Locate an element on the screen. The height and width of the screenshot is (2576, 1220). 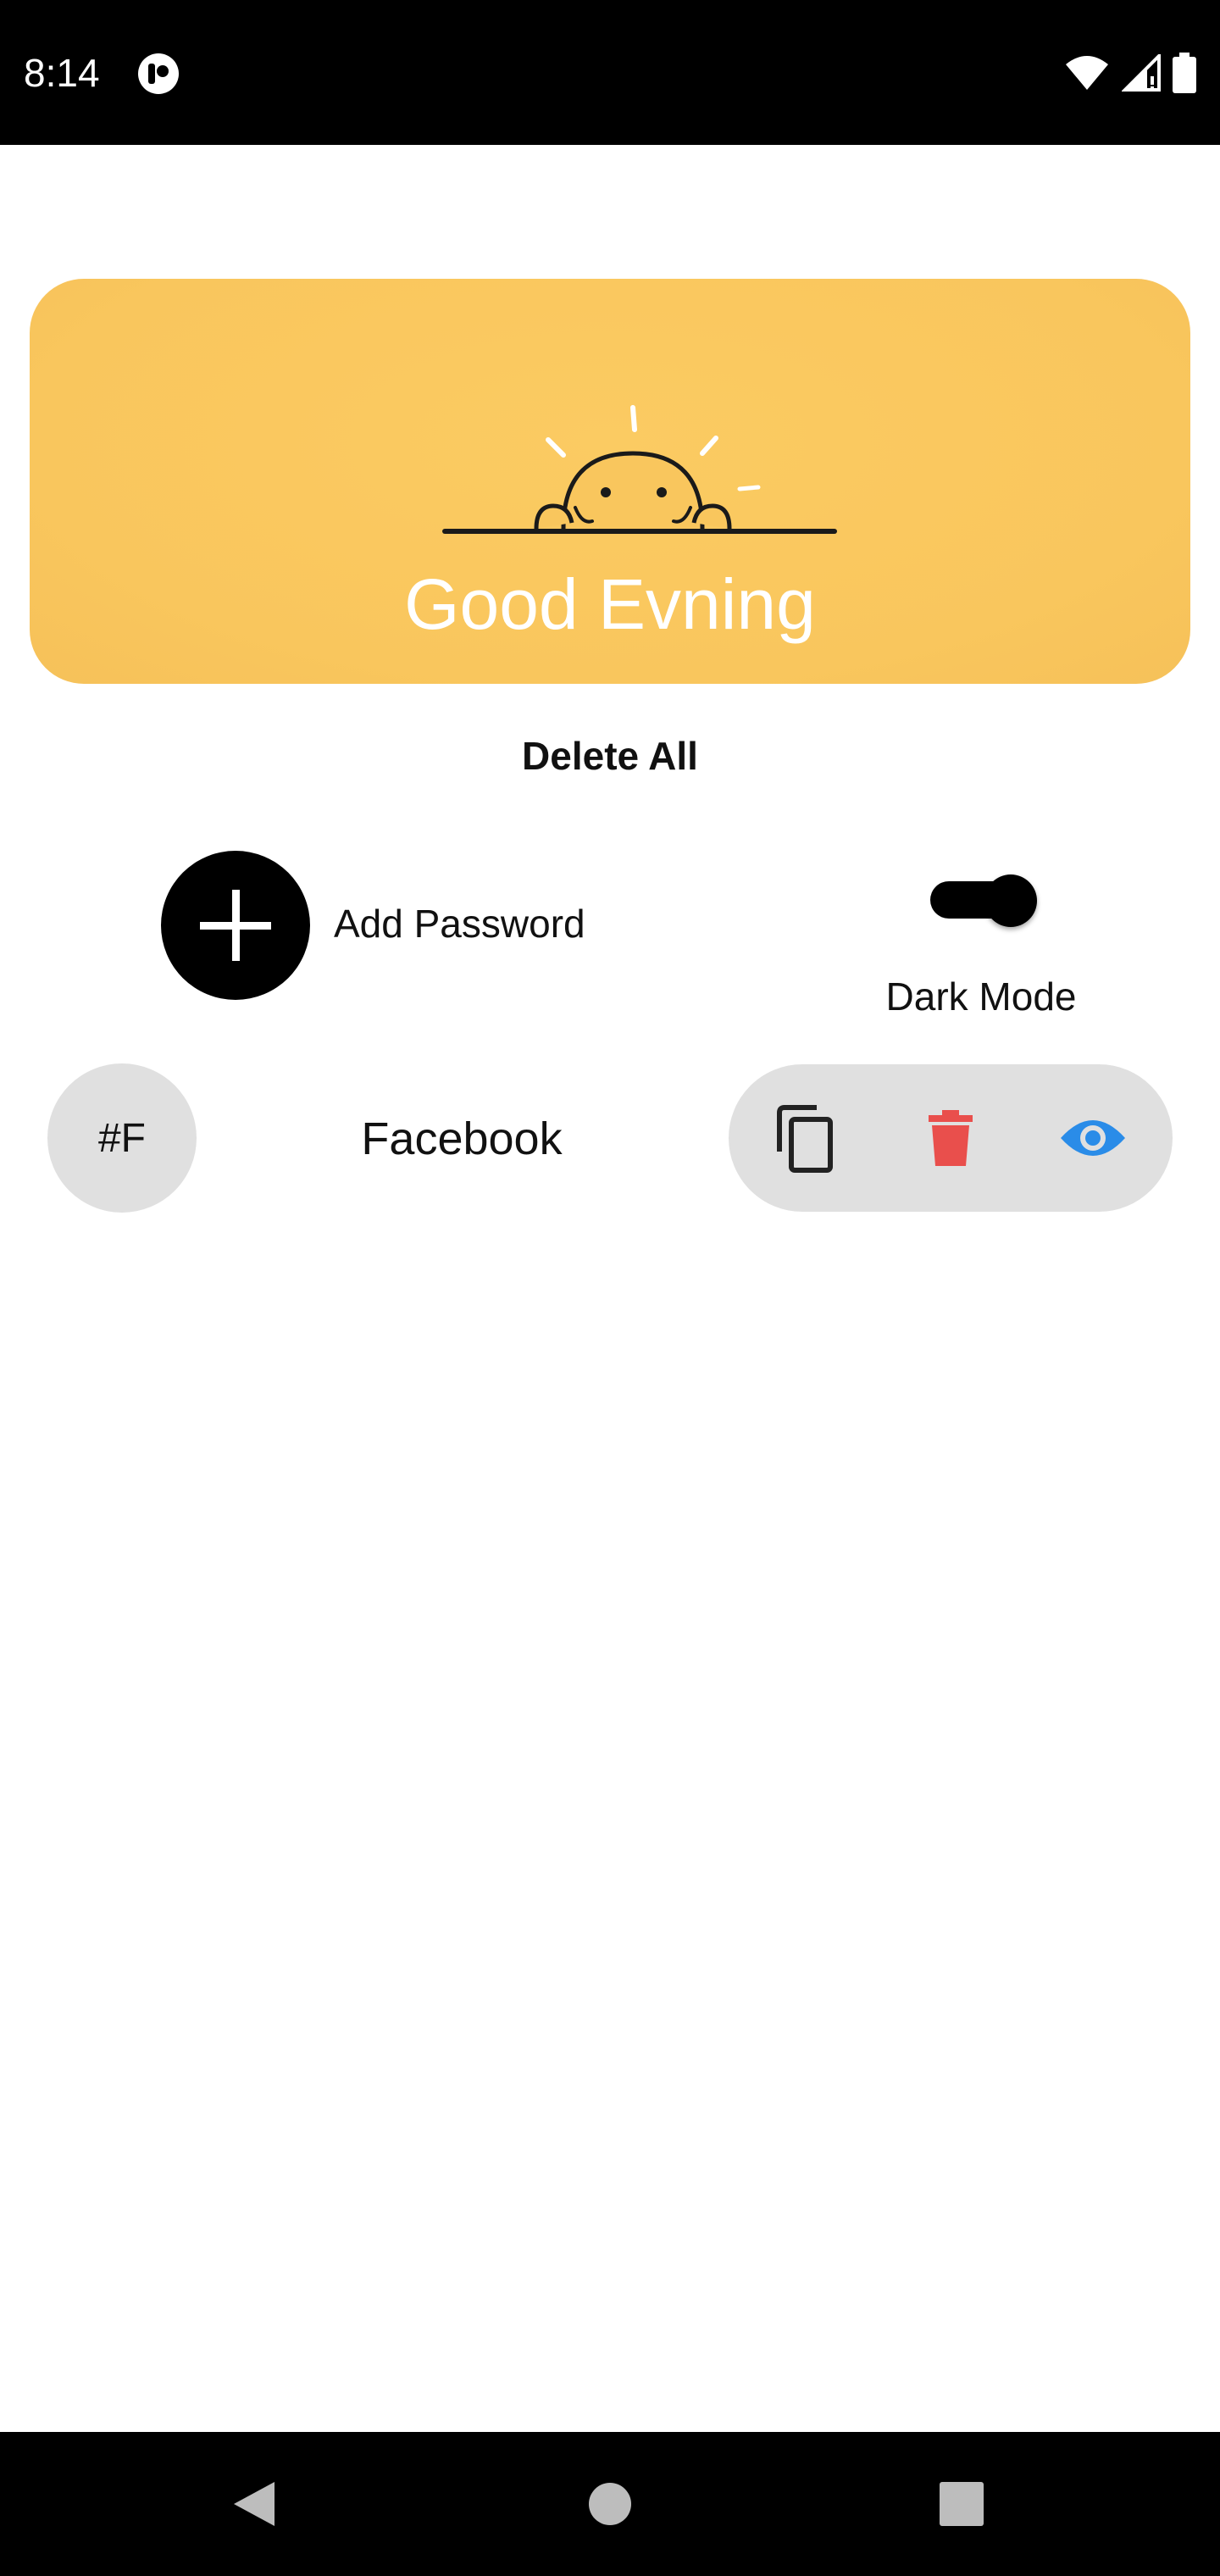
add-password-button is located at coordinates (235, 925).